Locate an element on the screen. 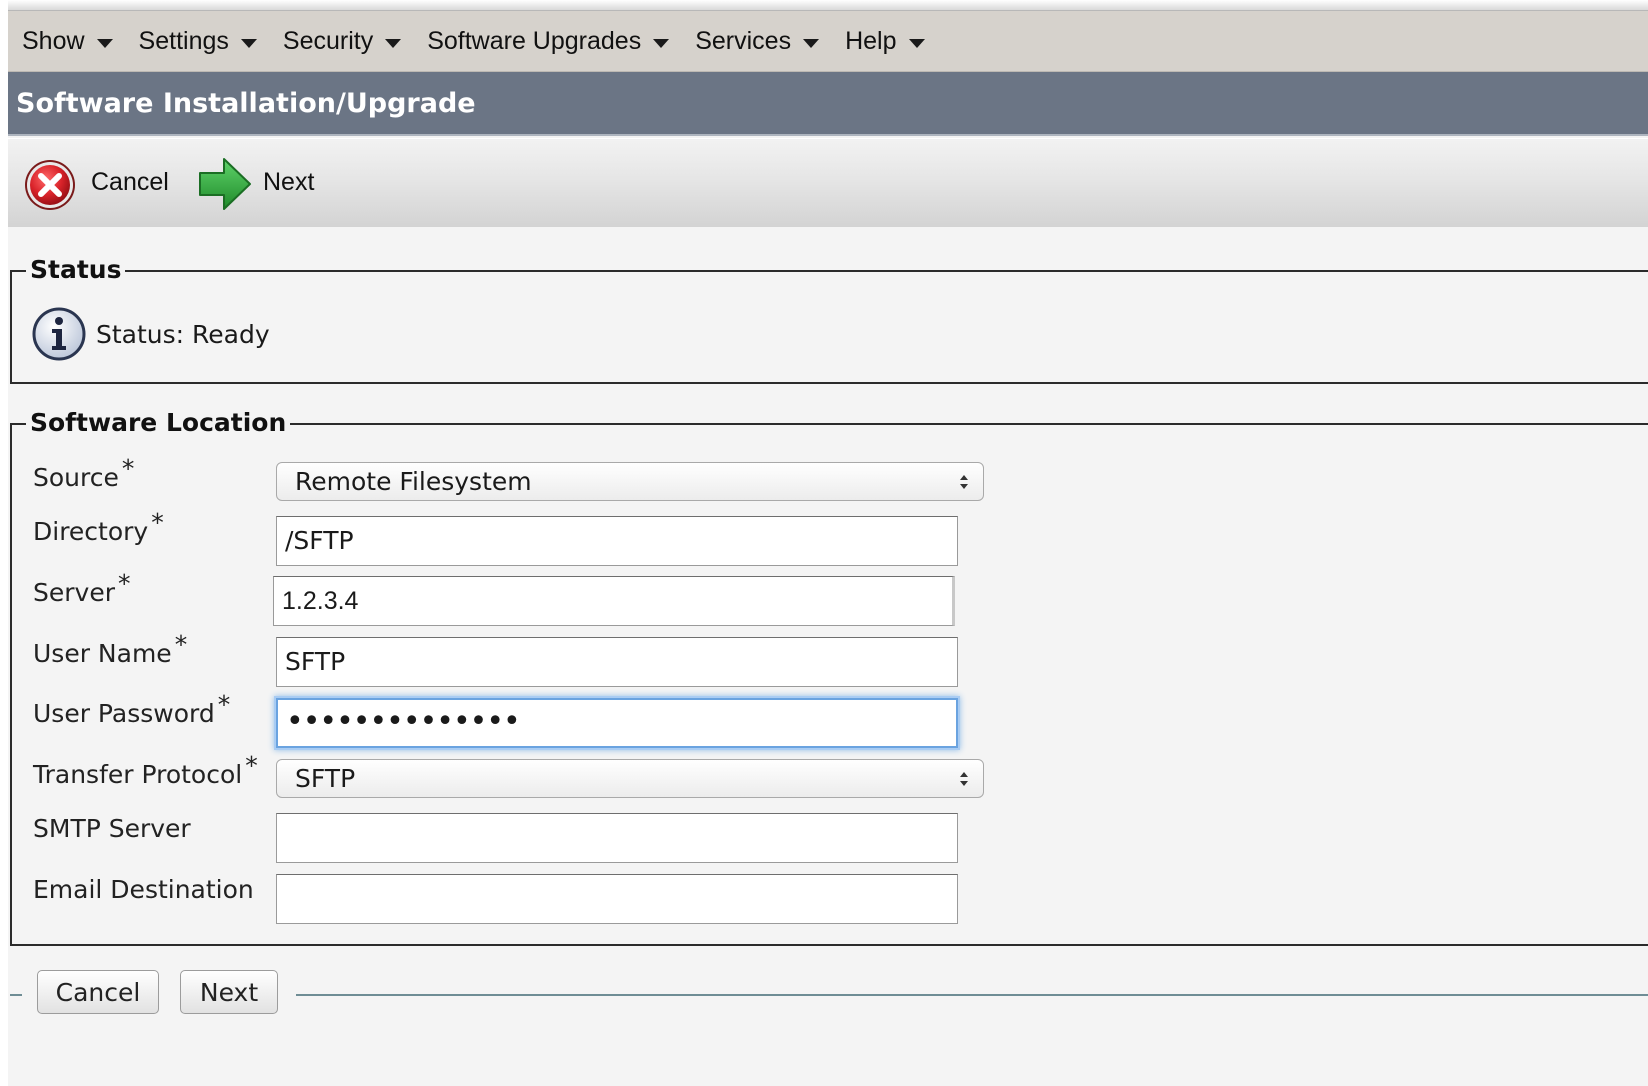  menu-show: Show is located at coordinates (67, 41).